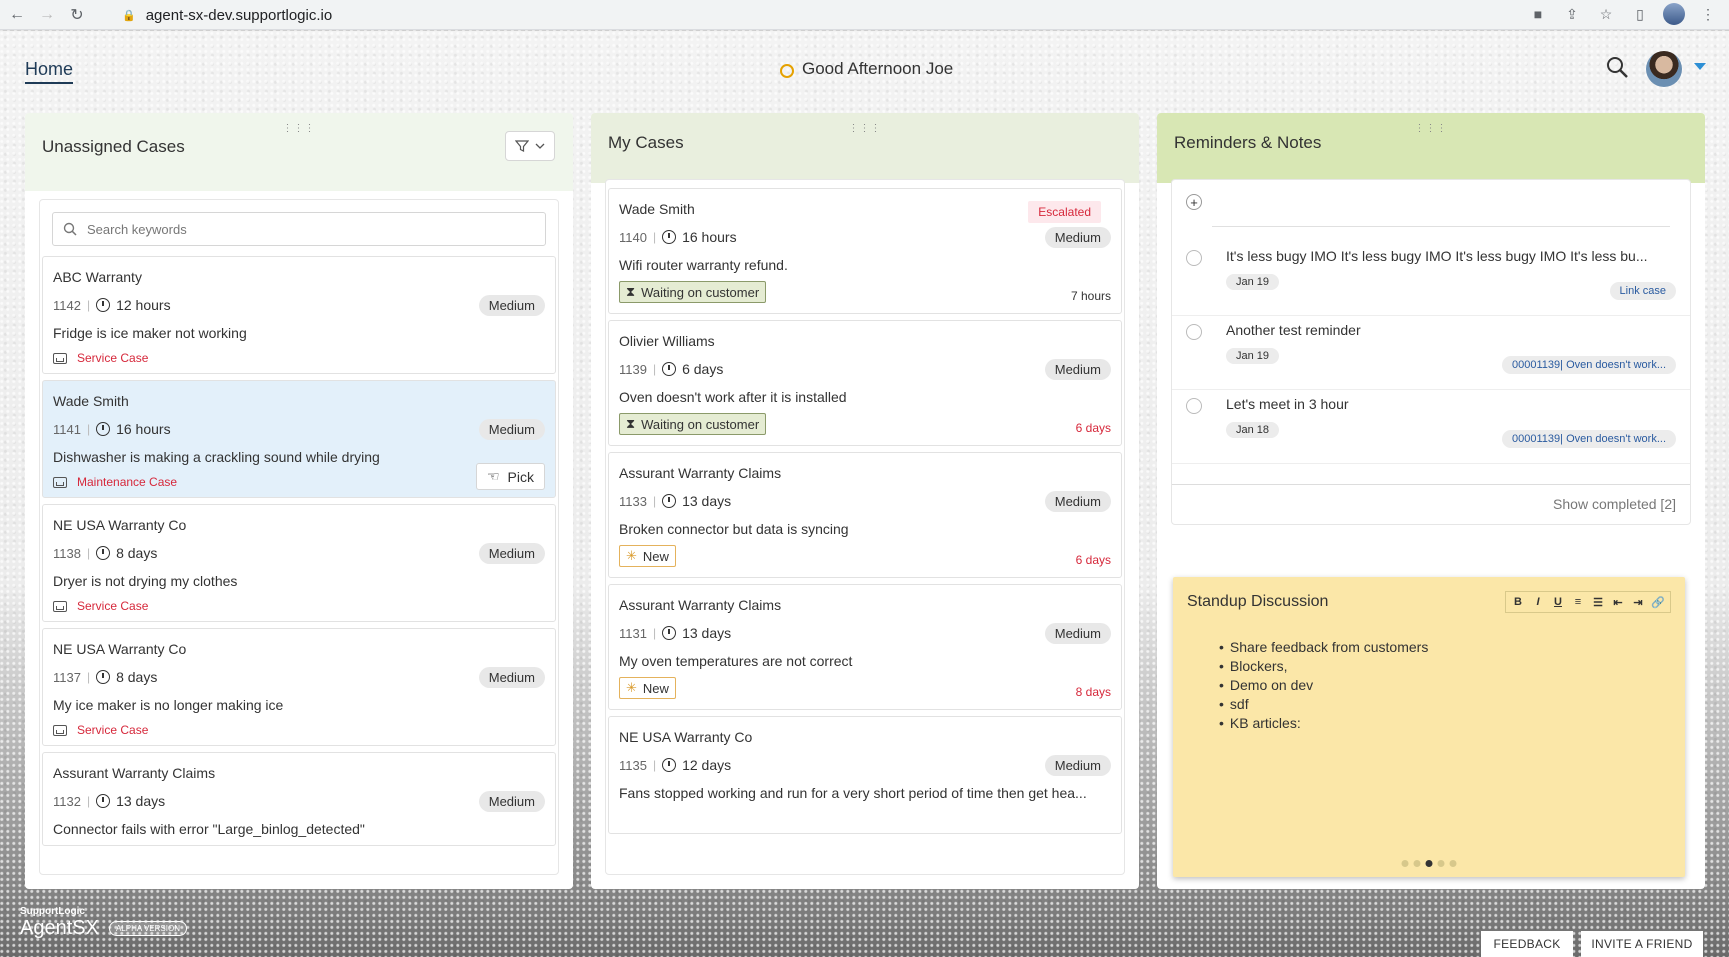 The image size is (1729, 957). I want to click on camera-icon: ■, so click(1538, 14).